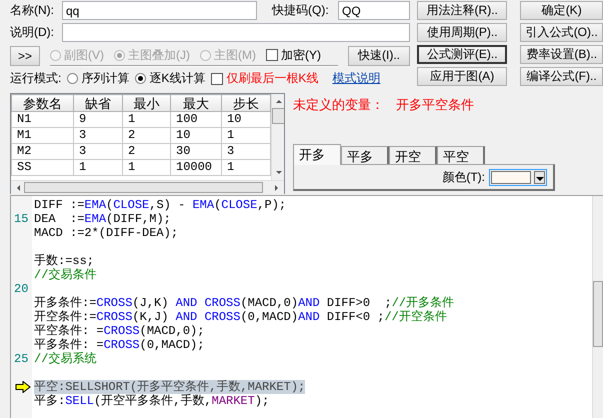 The image size is (603, 418). What do you see at coordinates (317, 154) in the screenshot?
I see `tab: 开多` at bounding box center [317, 154].